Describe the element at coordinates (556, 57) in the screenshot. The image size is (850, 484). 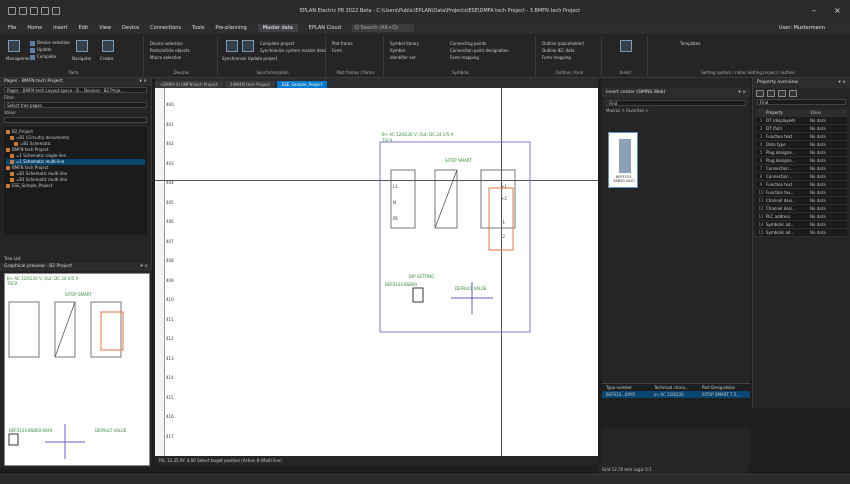
I see `outline-form-mapping-button: Form mapping` at that location.